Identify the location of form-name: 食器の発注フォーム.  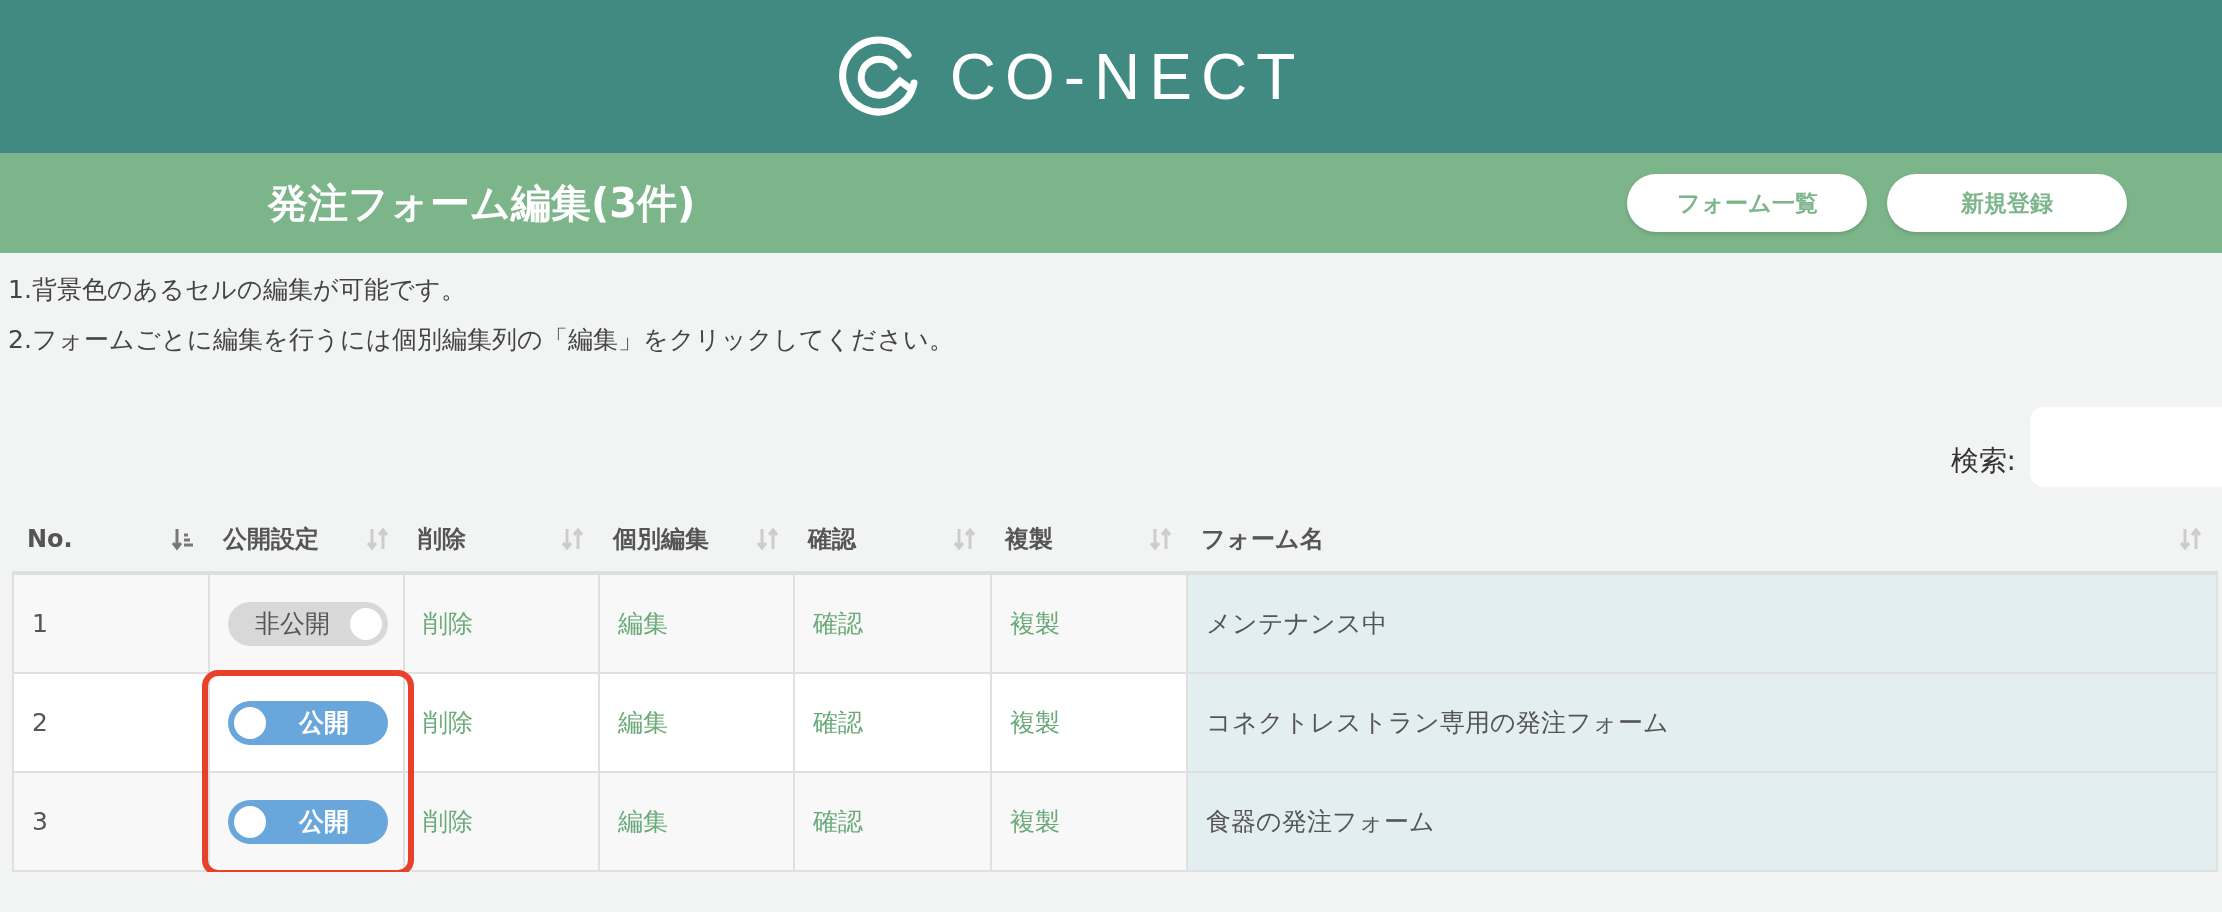
(1320, 821).